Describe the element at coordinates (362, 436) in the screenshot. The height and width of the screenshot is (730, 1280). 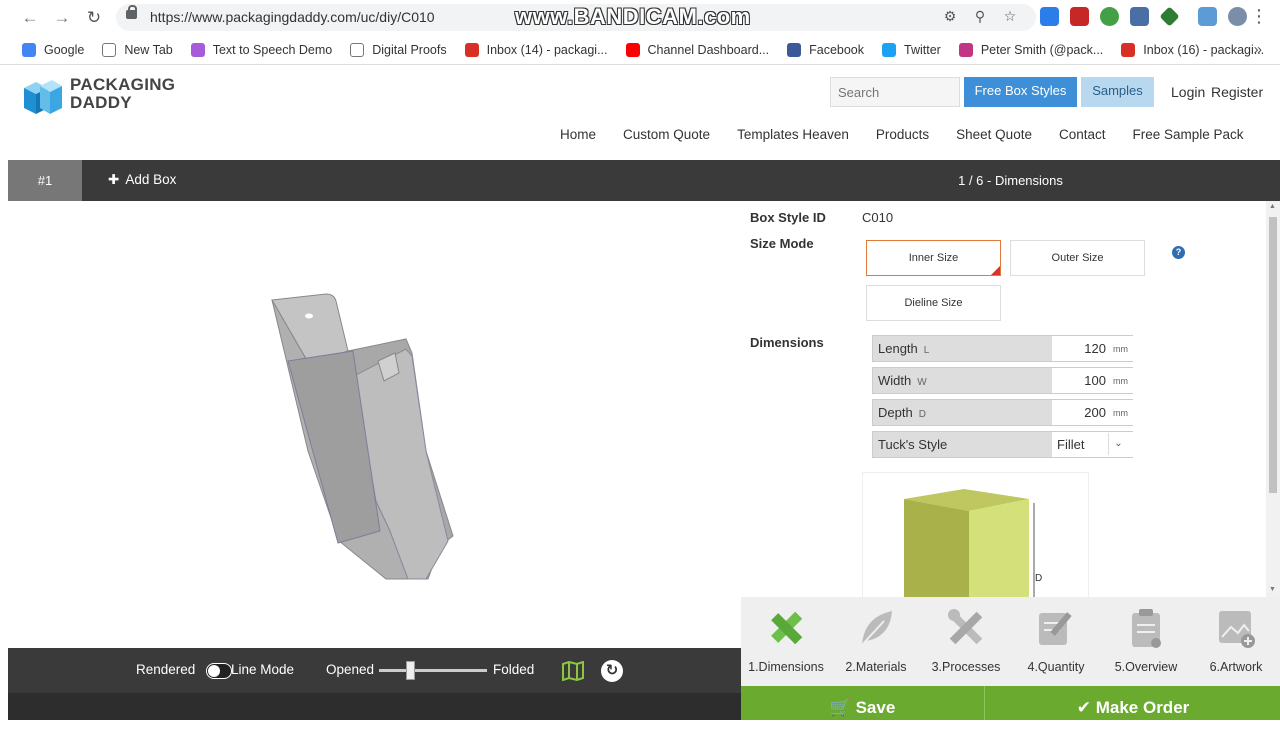
I see `box-3d-model` at that location.